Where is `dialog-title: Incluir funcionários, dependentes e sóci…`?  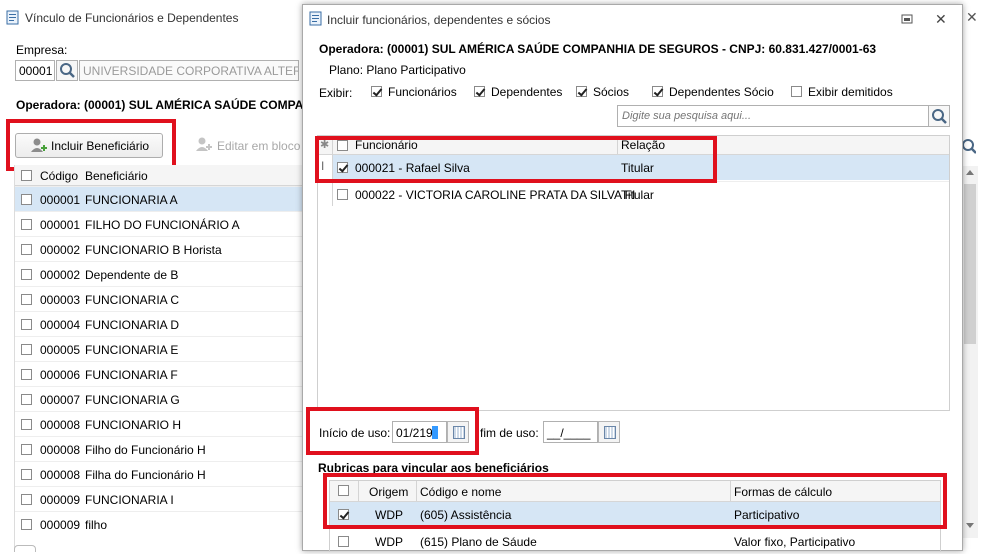 dialog-title: Incluir funcionários, dependentes e sóci… is located at coordinates (439, 20).